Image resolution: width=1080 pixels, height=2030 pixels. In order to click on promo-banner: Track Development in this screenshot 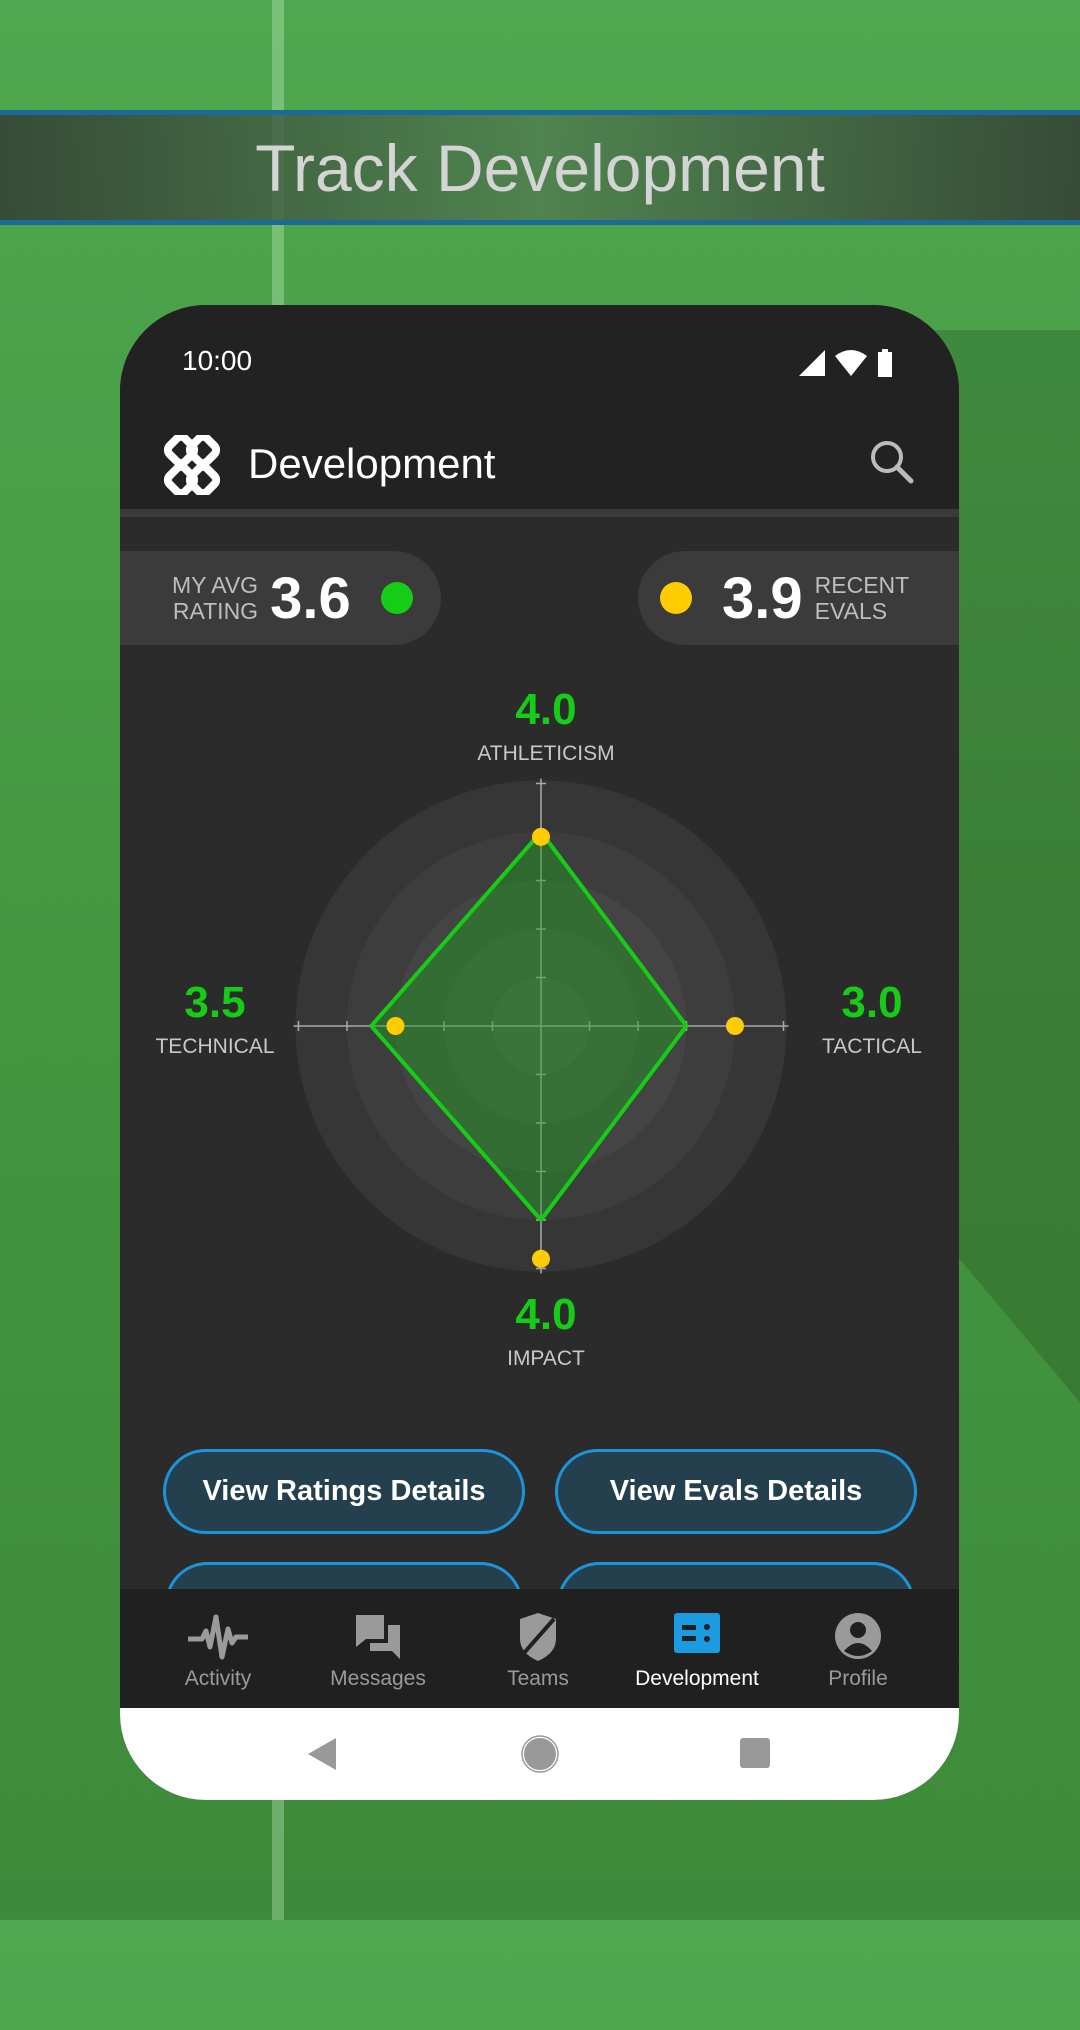, I will do `click(540, 167)`.